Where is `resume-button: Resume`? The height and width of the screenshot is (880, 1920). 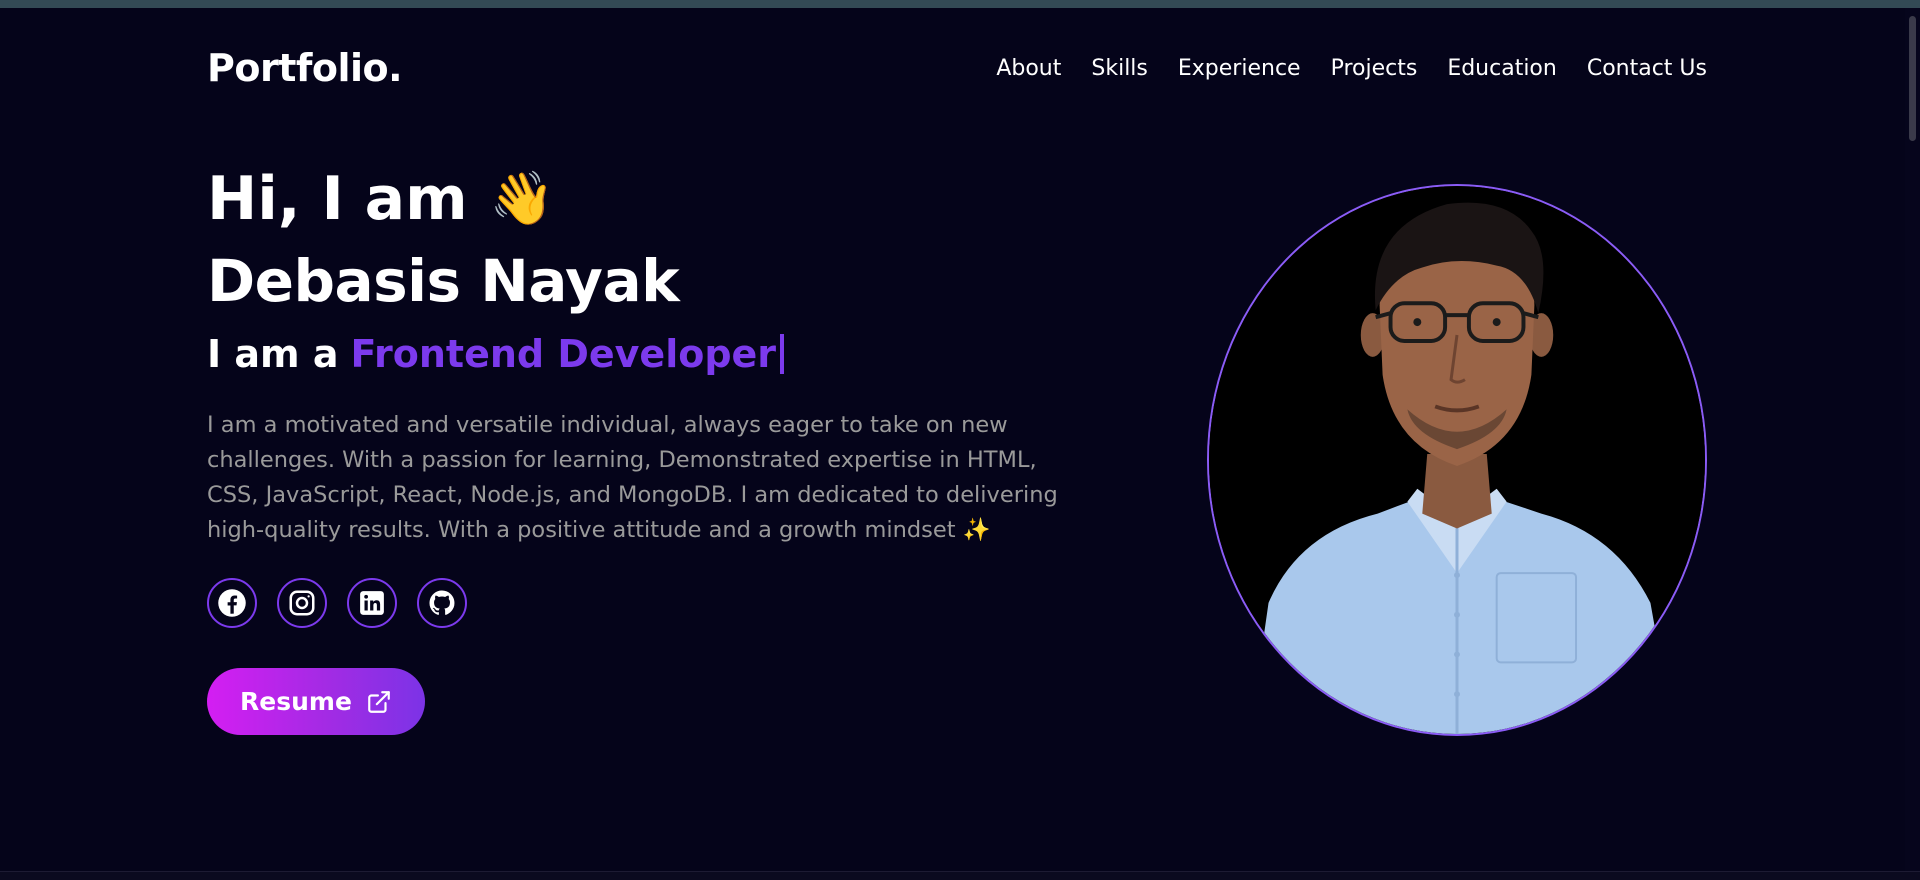
resume-button: Resume is located at coordinates (316, 701).